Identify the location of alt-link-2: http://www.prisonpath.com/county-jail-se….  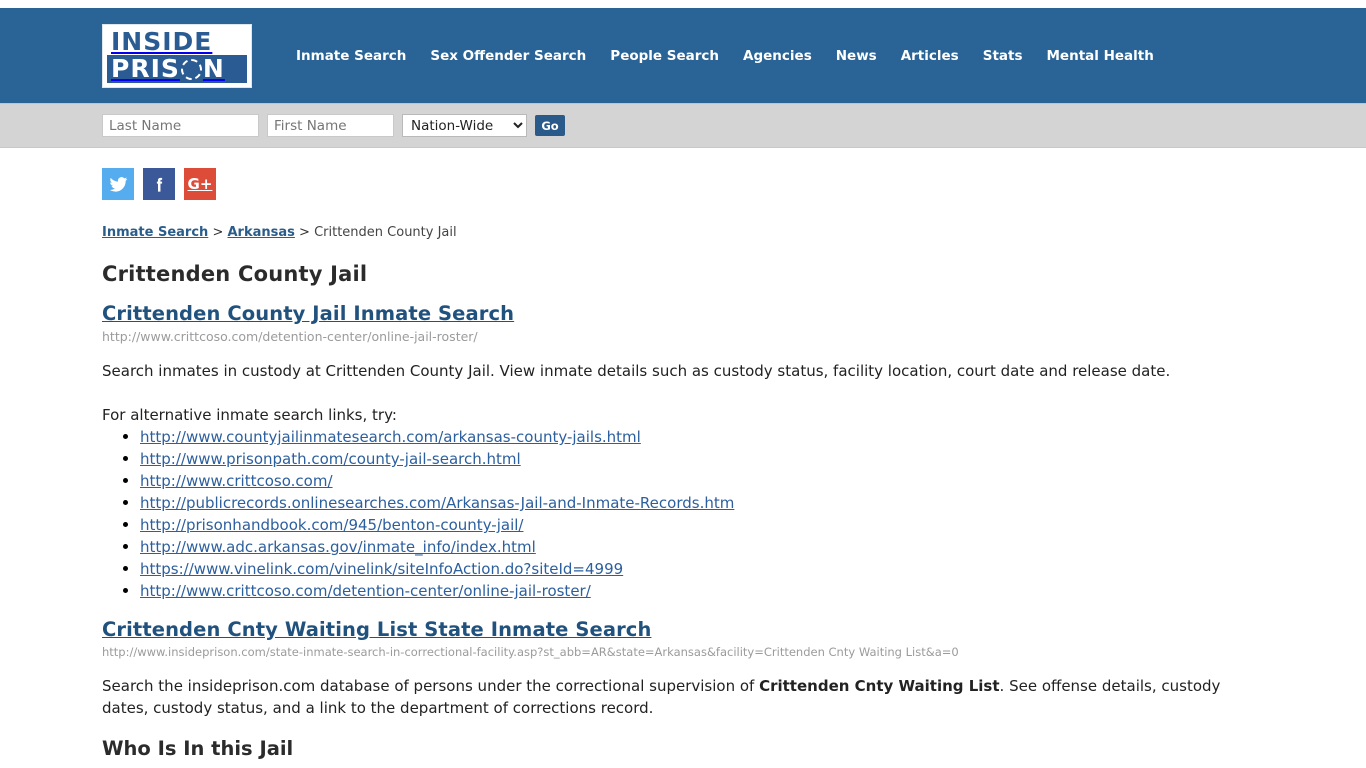
(330, 459).